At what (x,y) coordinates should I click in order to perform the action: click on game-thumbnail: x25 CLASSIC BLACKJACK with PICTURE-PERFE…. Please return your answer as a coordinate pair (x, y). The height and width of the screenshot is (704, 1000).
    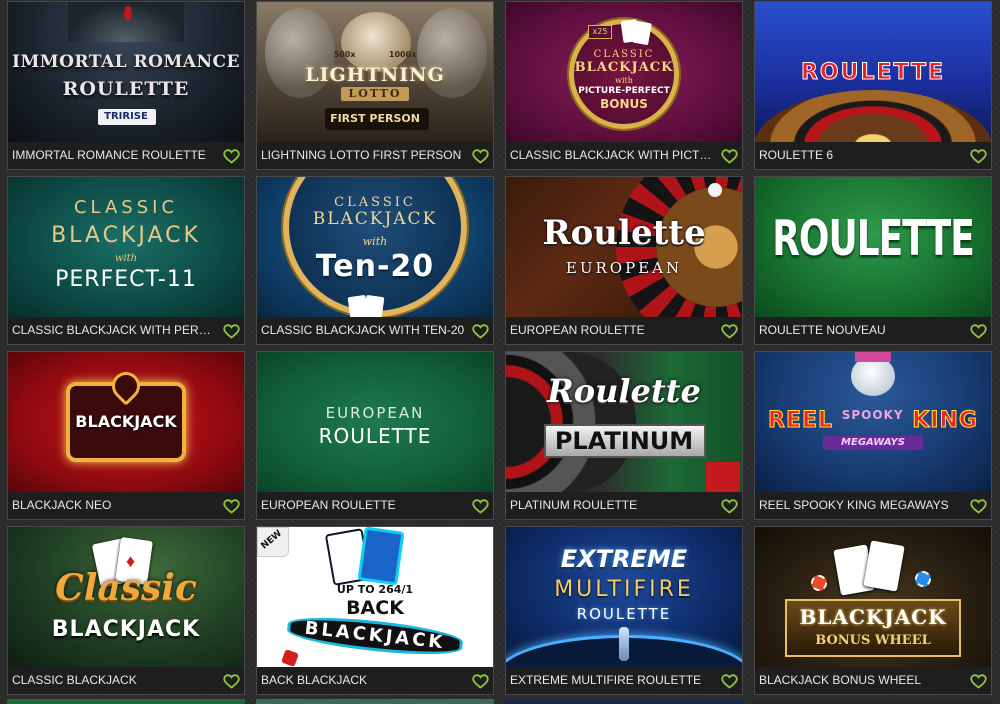
    Looking at the image, I should click on (624, 72).